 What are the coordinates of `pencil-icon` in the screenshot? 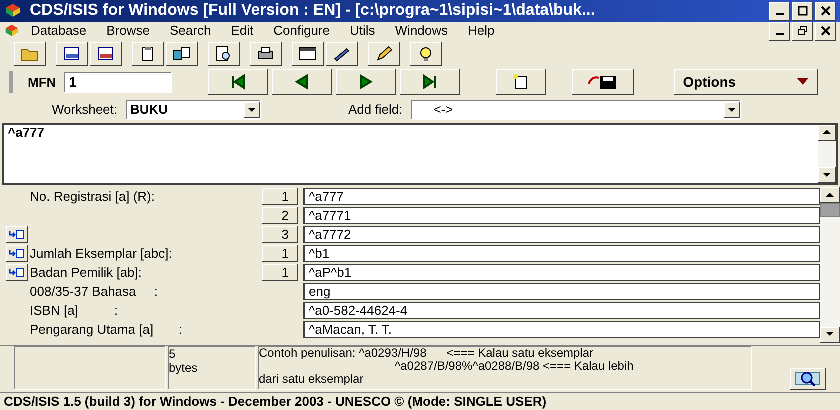 It's located at (384, 54).